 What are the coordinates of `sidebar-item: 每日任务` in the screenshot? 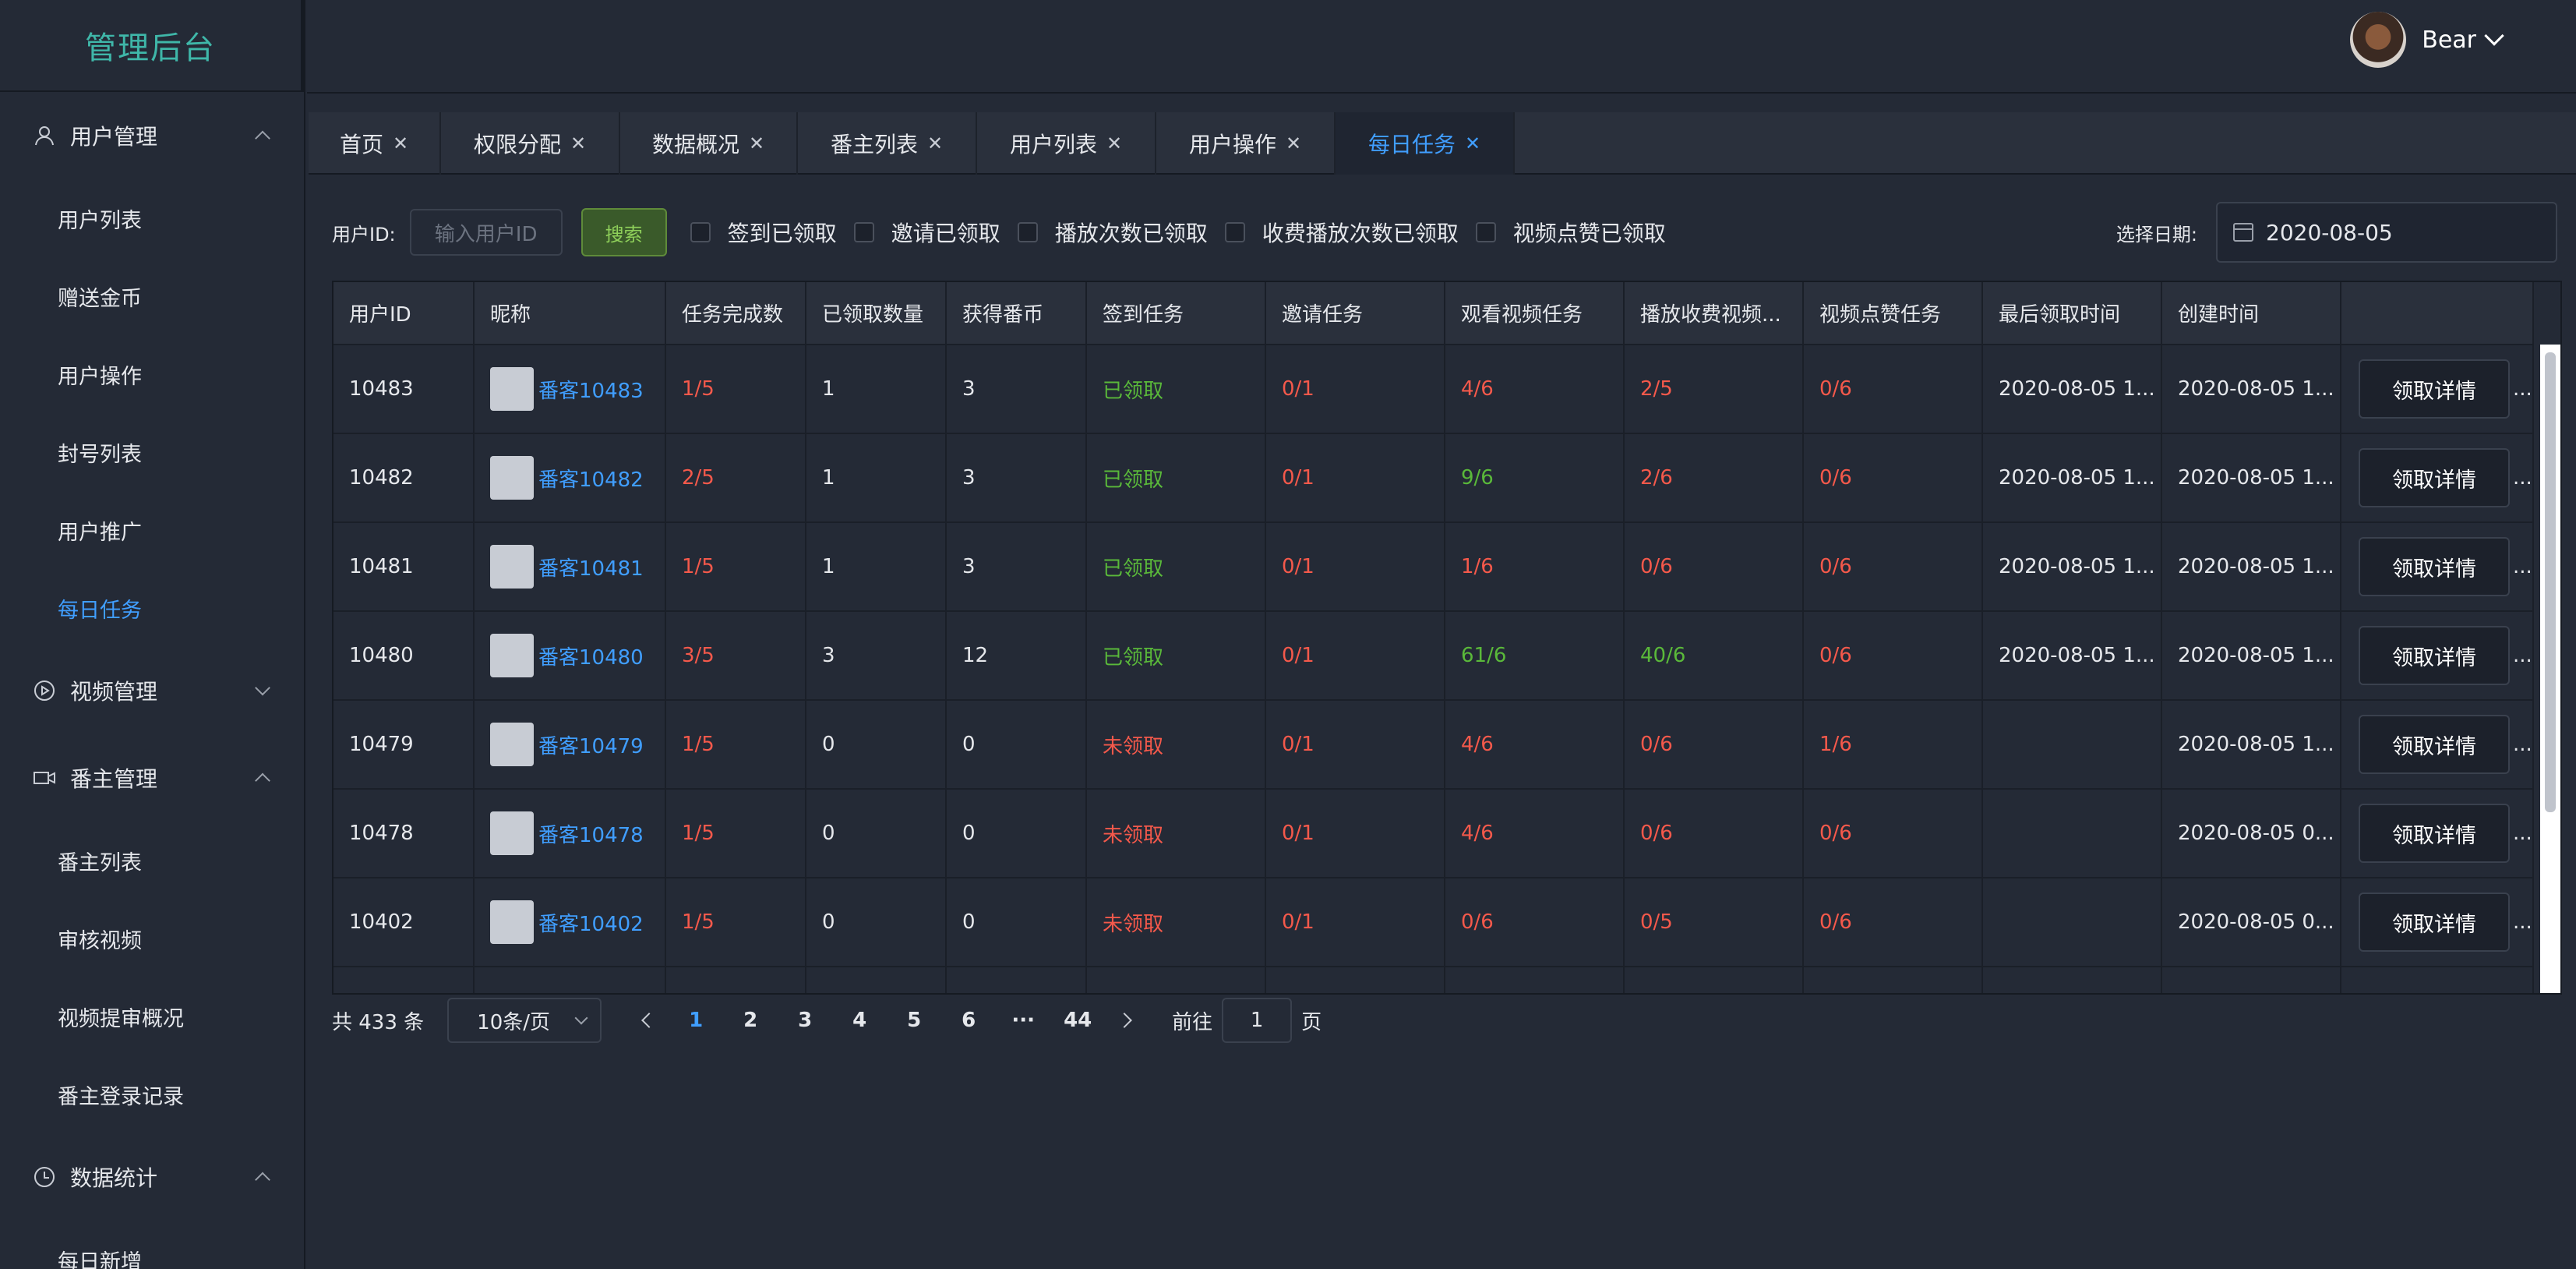 It's located at (152, 608).